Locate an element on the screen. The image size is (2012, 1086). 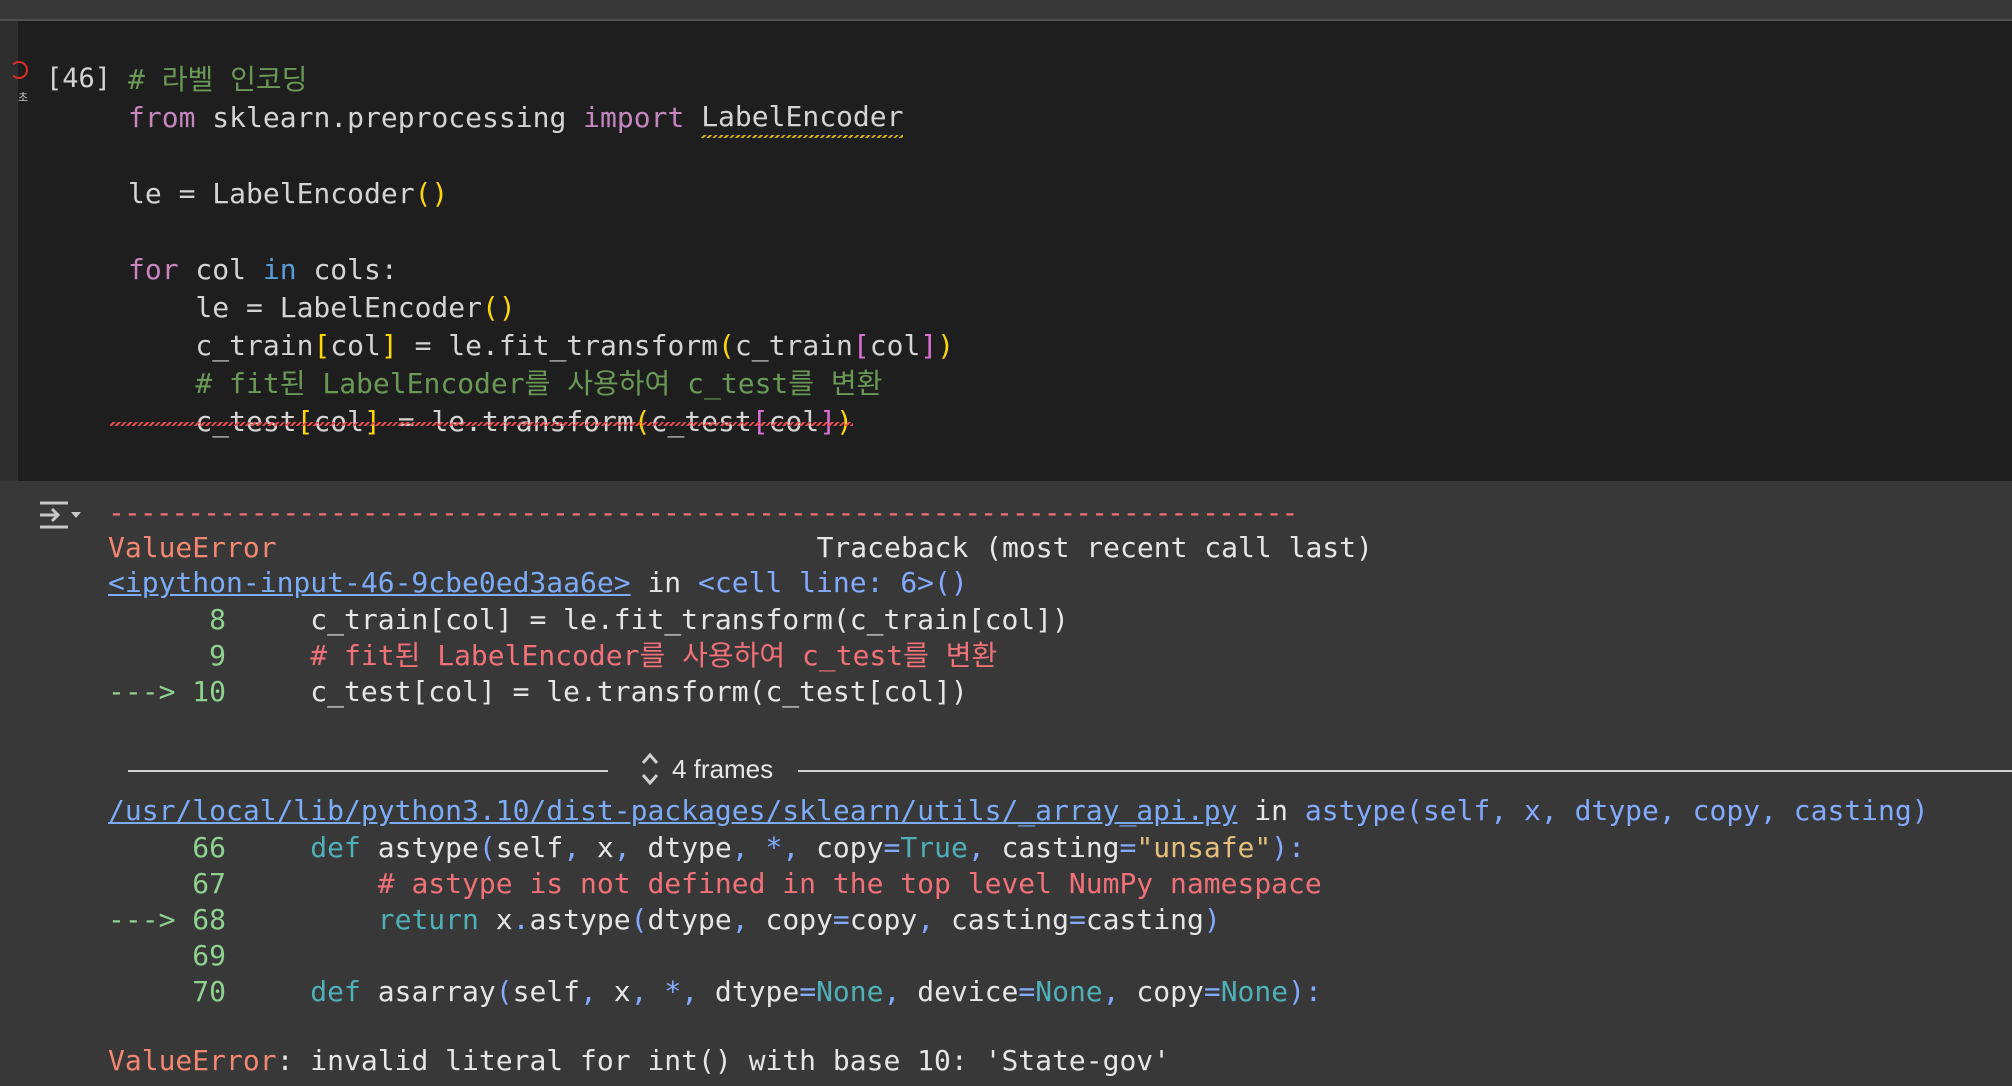
code-token: sklearn.preprocessing is located at coordinates (389, 117).